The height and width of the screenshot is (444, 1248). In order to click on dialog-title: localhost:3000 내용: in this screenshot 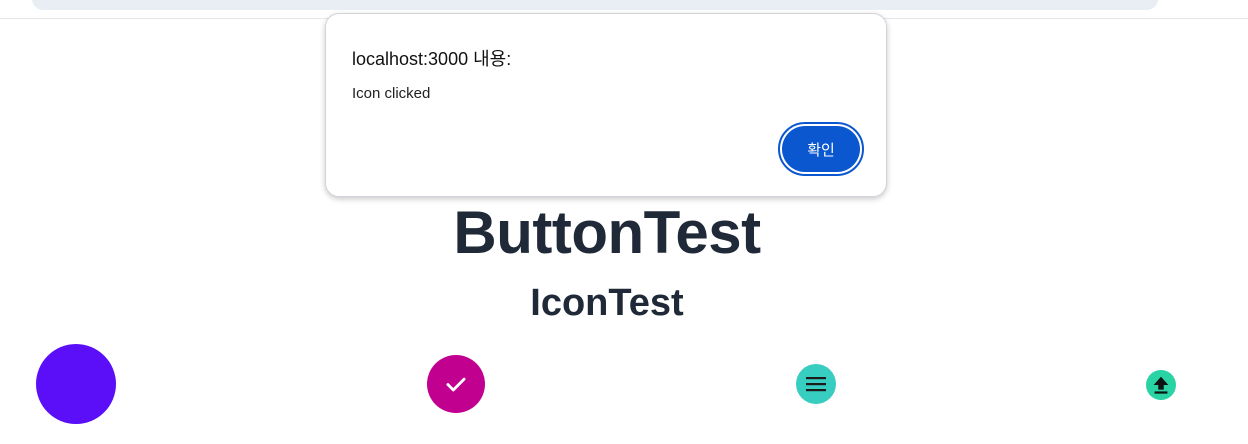, I will do `click(432, 59)`.